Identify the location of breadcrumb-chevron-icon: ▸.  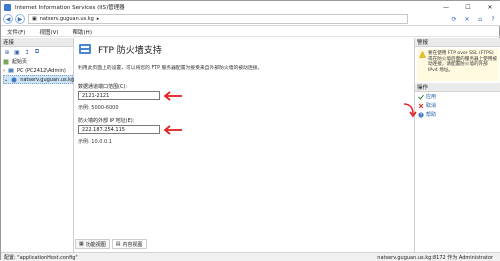
(98, 19).